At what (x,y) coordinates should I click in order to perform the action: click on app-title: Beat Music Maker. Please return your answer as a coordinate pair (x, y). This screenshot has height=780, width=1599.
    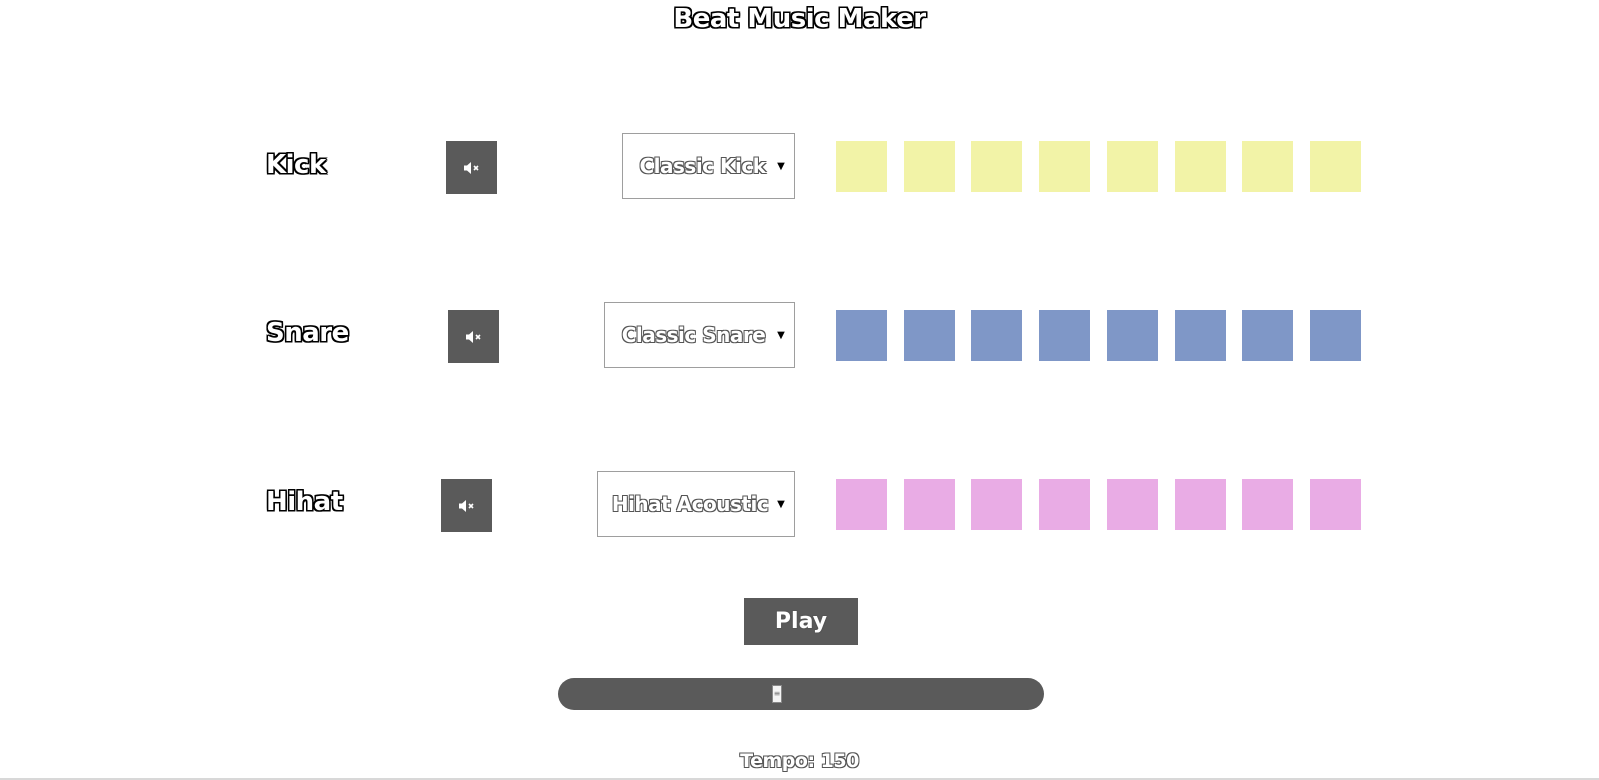
    Looking at the image, I should click on (799, 19).